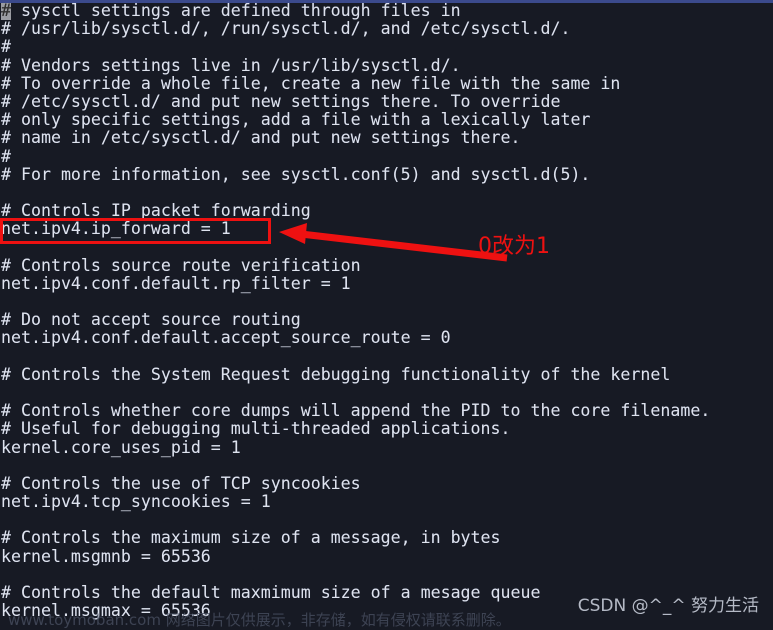 Image resolution: width=773 pixels, height=630 pixels. I want to click on terminal-line-ip-forward: net.ipv4.ip_forward = 1, so click(386, 229).